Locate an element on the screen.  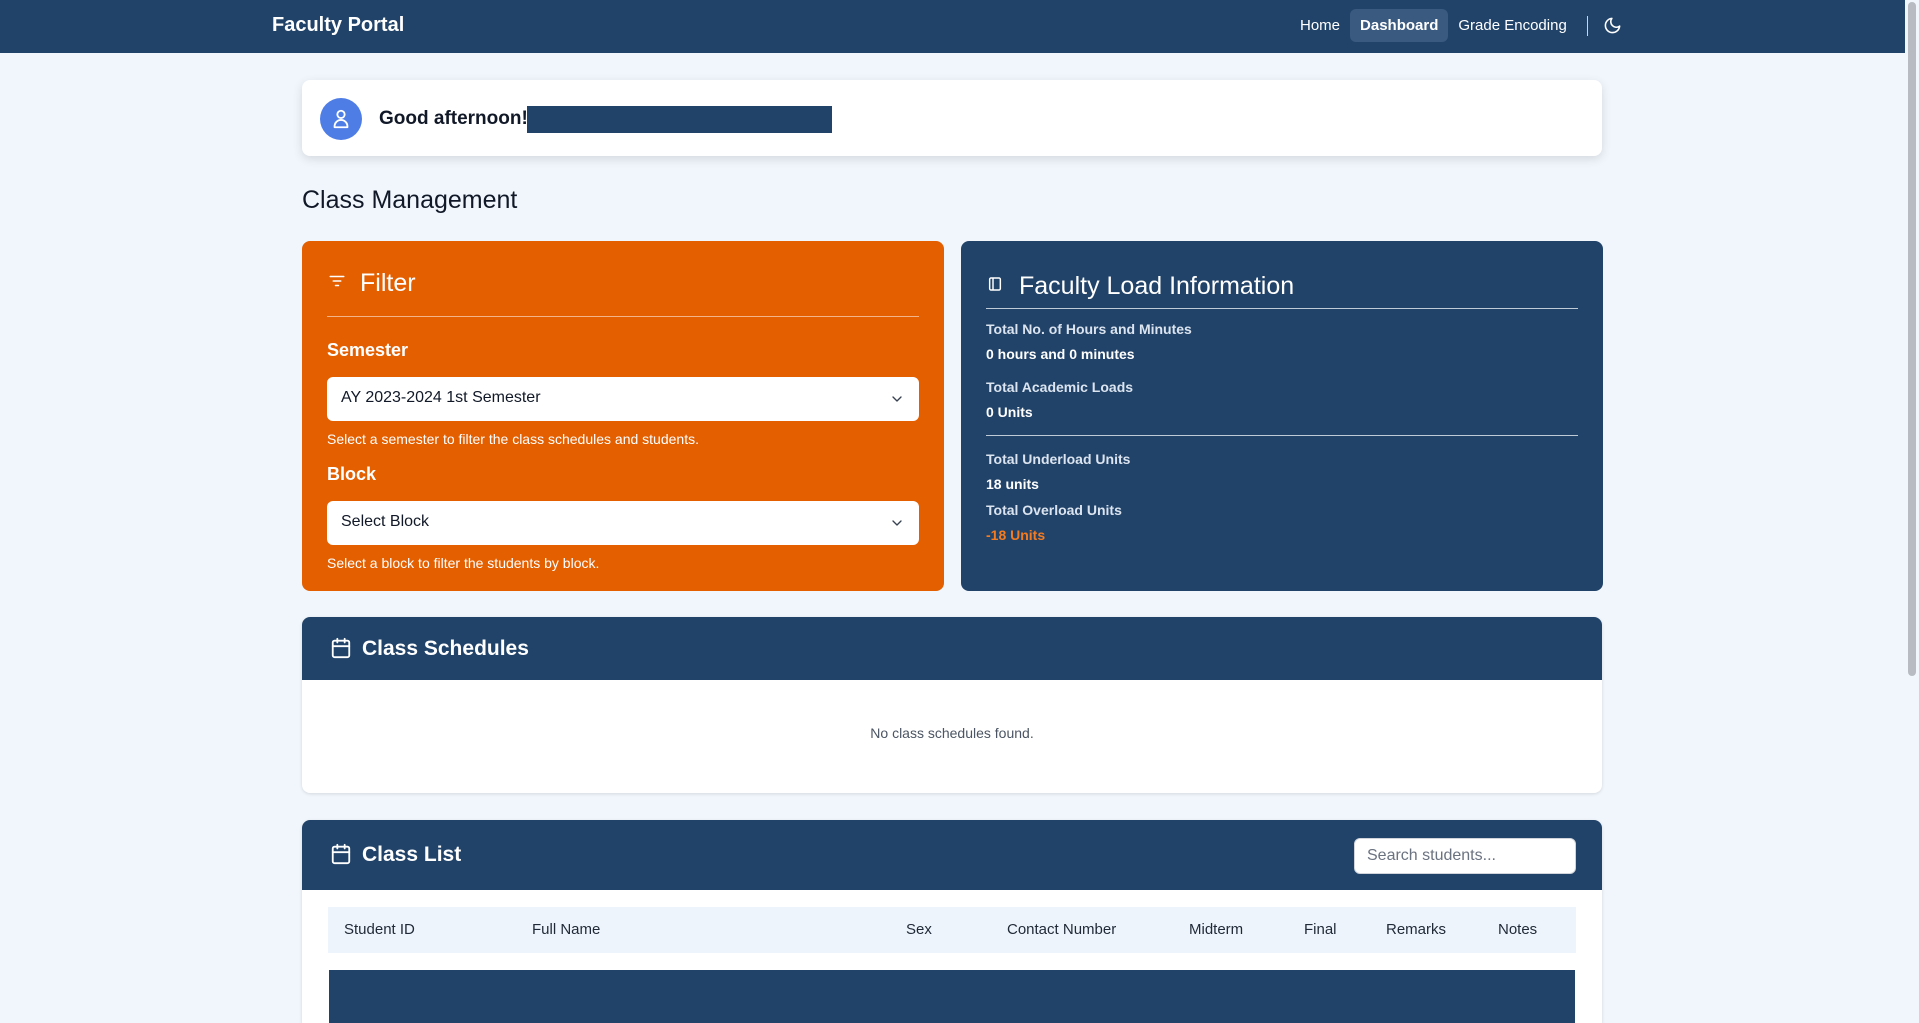
overload-label: Total Overload Units is located at coordinates (1054, 510).